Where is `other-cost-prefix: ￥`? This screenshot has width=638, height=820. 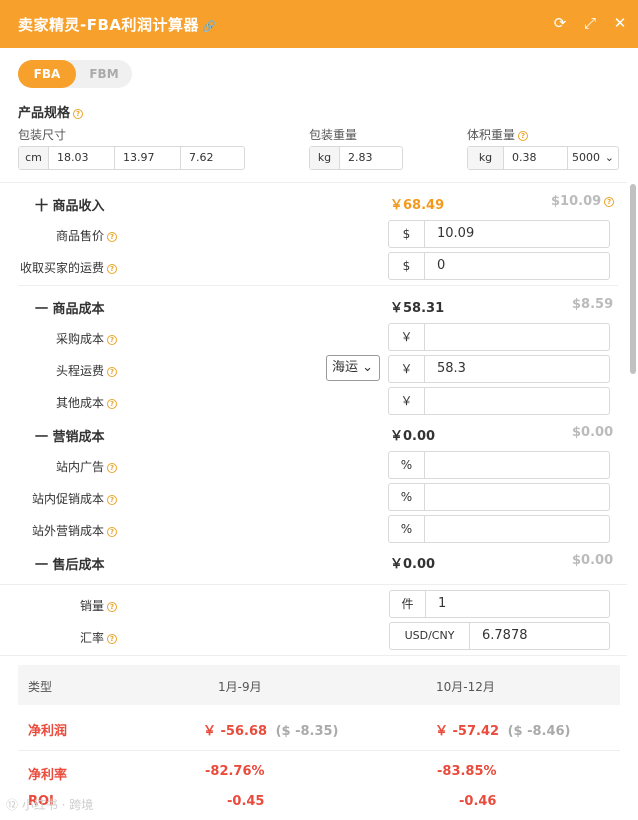
other-cost-prefix: ￥ is located at coordinates (407, 401).